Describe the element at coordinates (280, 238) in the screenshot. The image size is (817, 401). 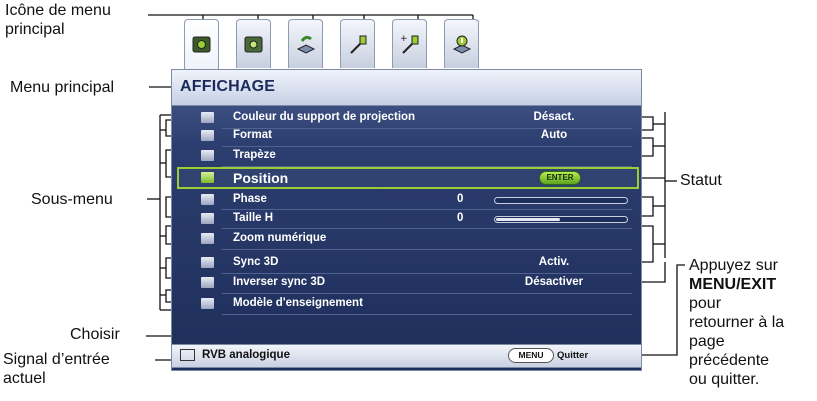
I see `menu-item-label: Zoom numérique` at that location.